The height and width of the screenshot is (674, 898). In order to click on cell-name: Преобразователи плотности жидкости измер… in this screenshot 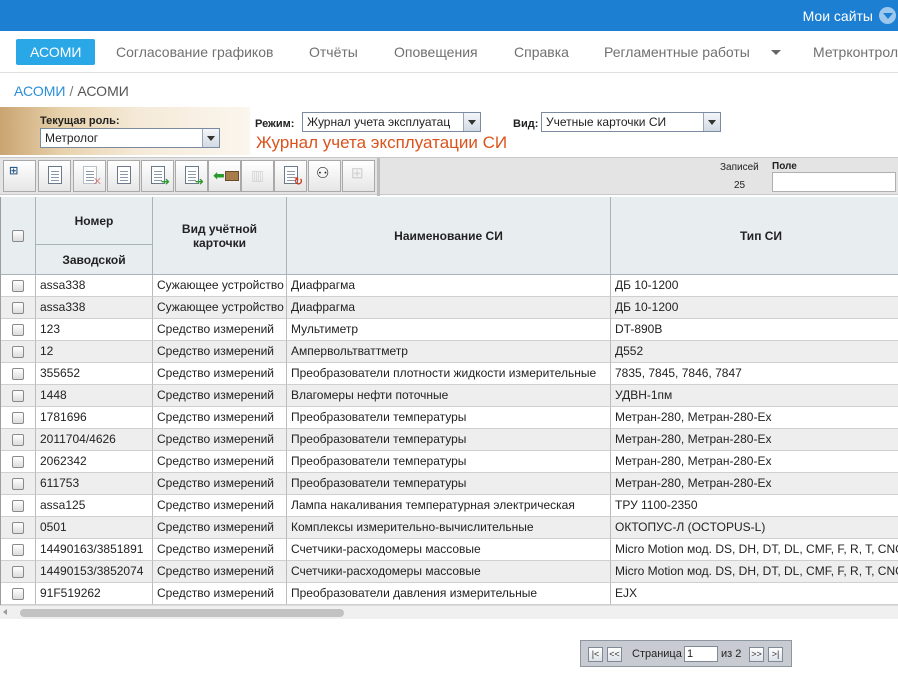, I will do `click(449, 374)`.